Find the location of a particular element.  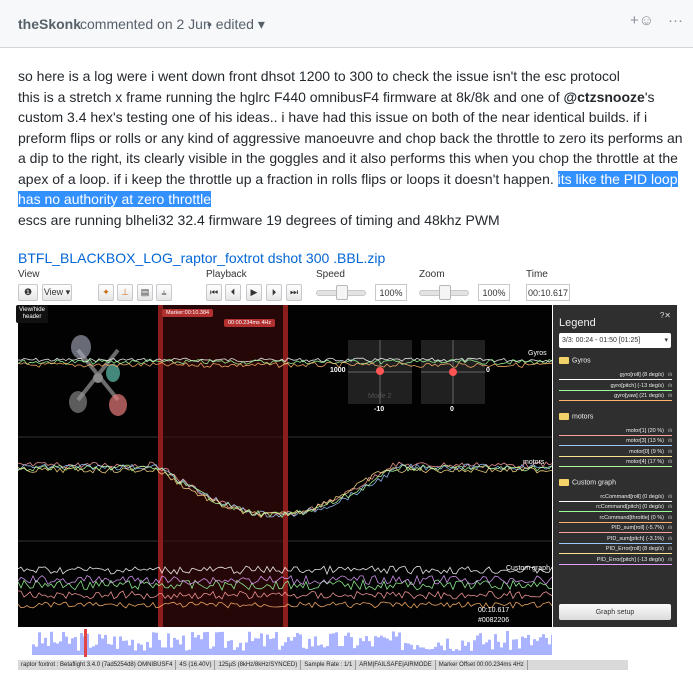

zoom-slider is located at coordinates (444, 292).